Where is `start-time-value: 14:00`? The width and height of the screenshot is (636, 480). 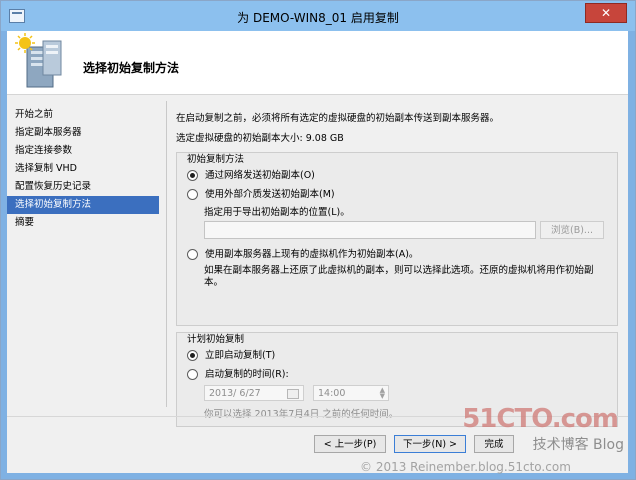
start-time-value: 14:00 is located at coordinates (332, 393).